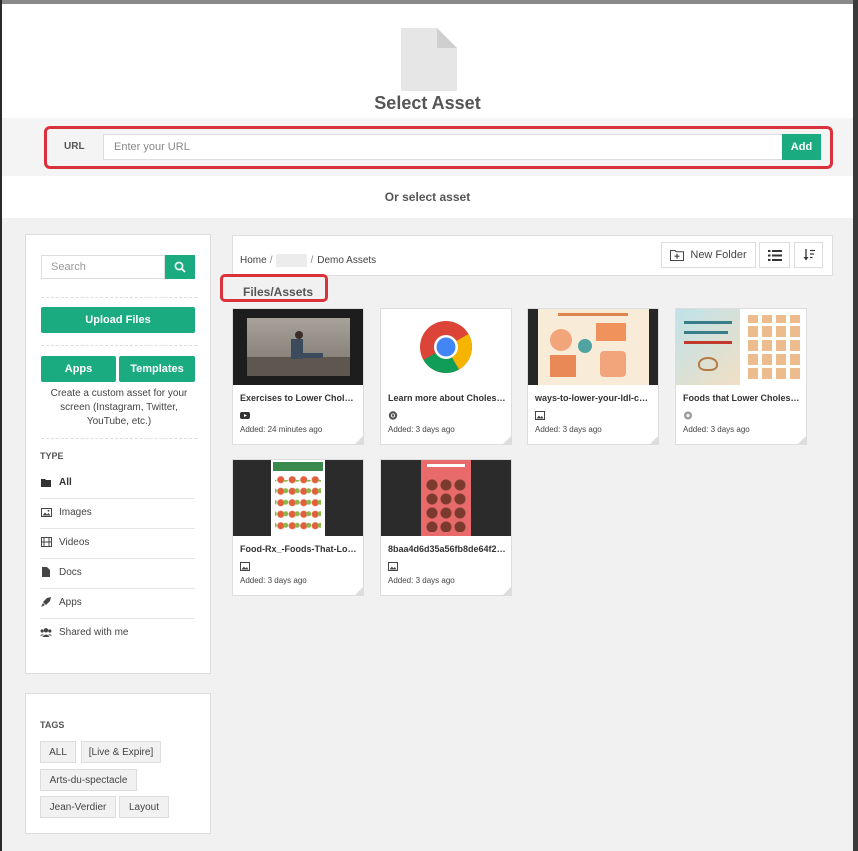  I want to click on search-input, so click(103, 267).